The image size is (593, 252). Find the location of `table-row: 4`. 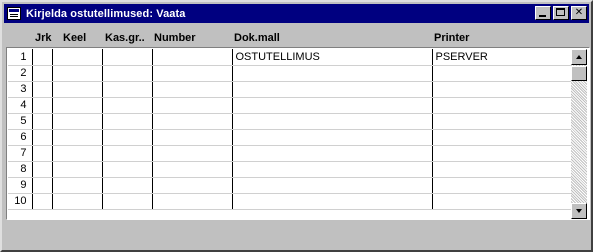

table-row: 4 is located at coordinates (289, 105).